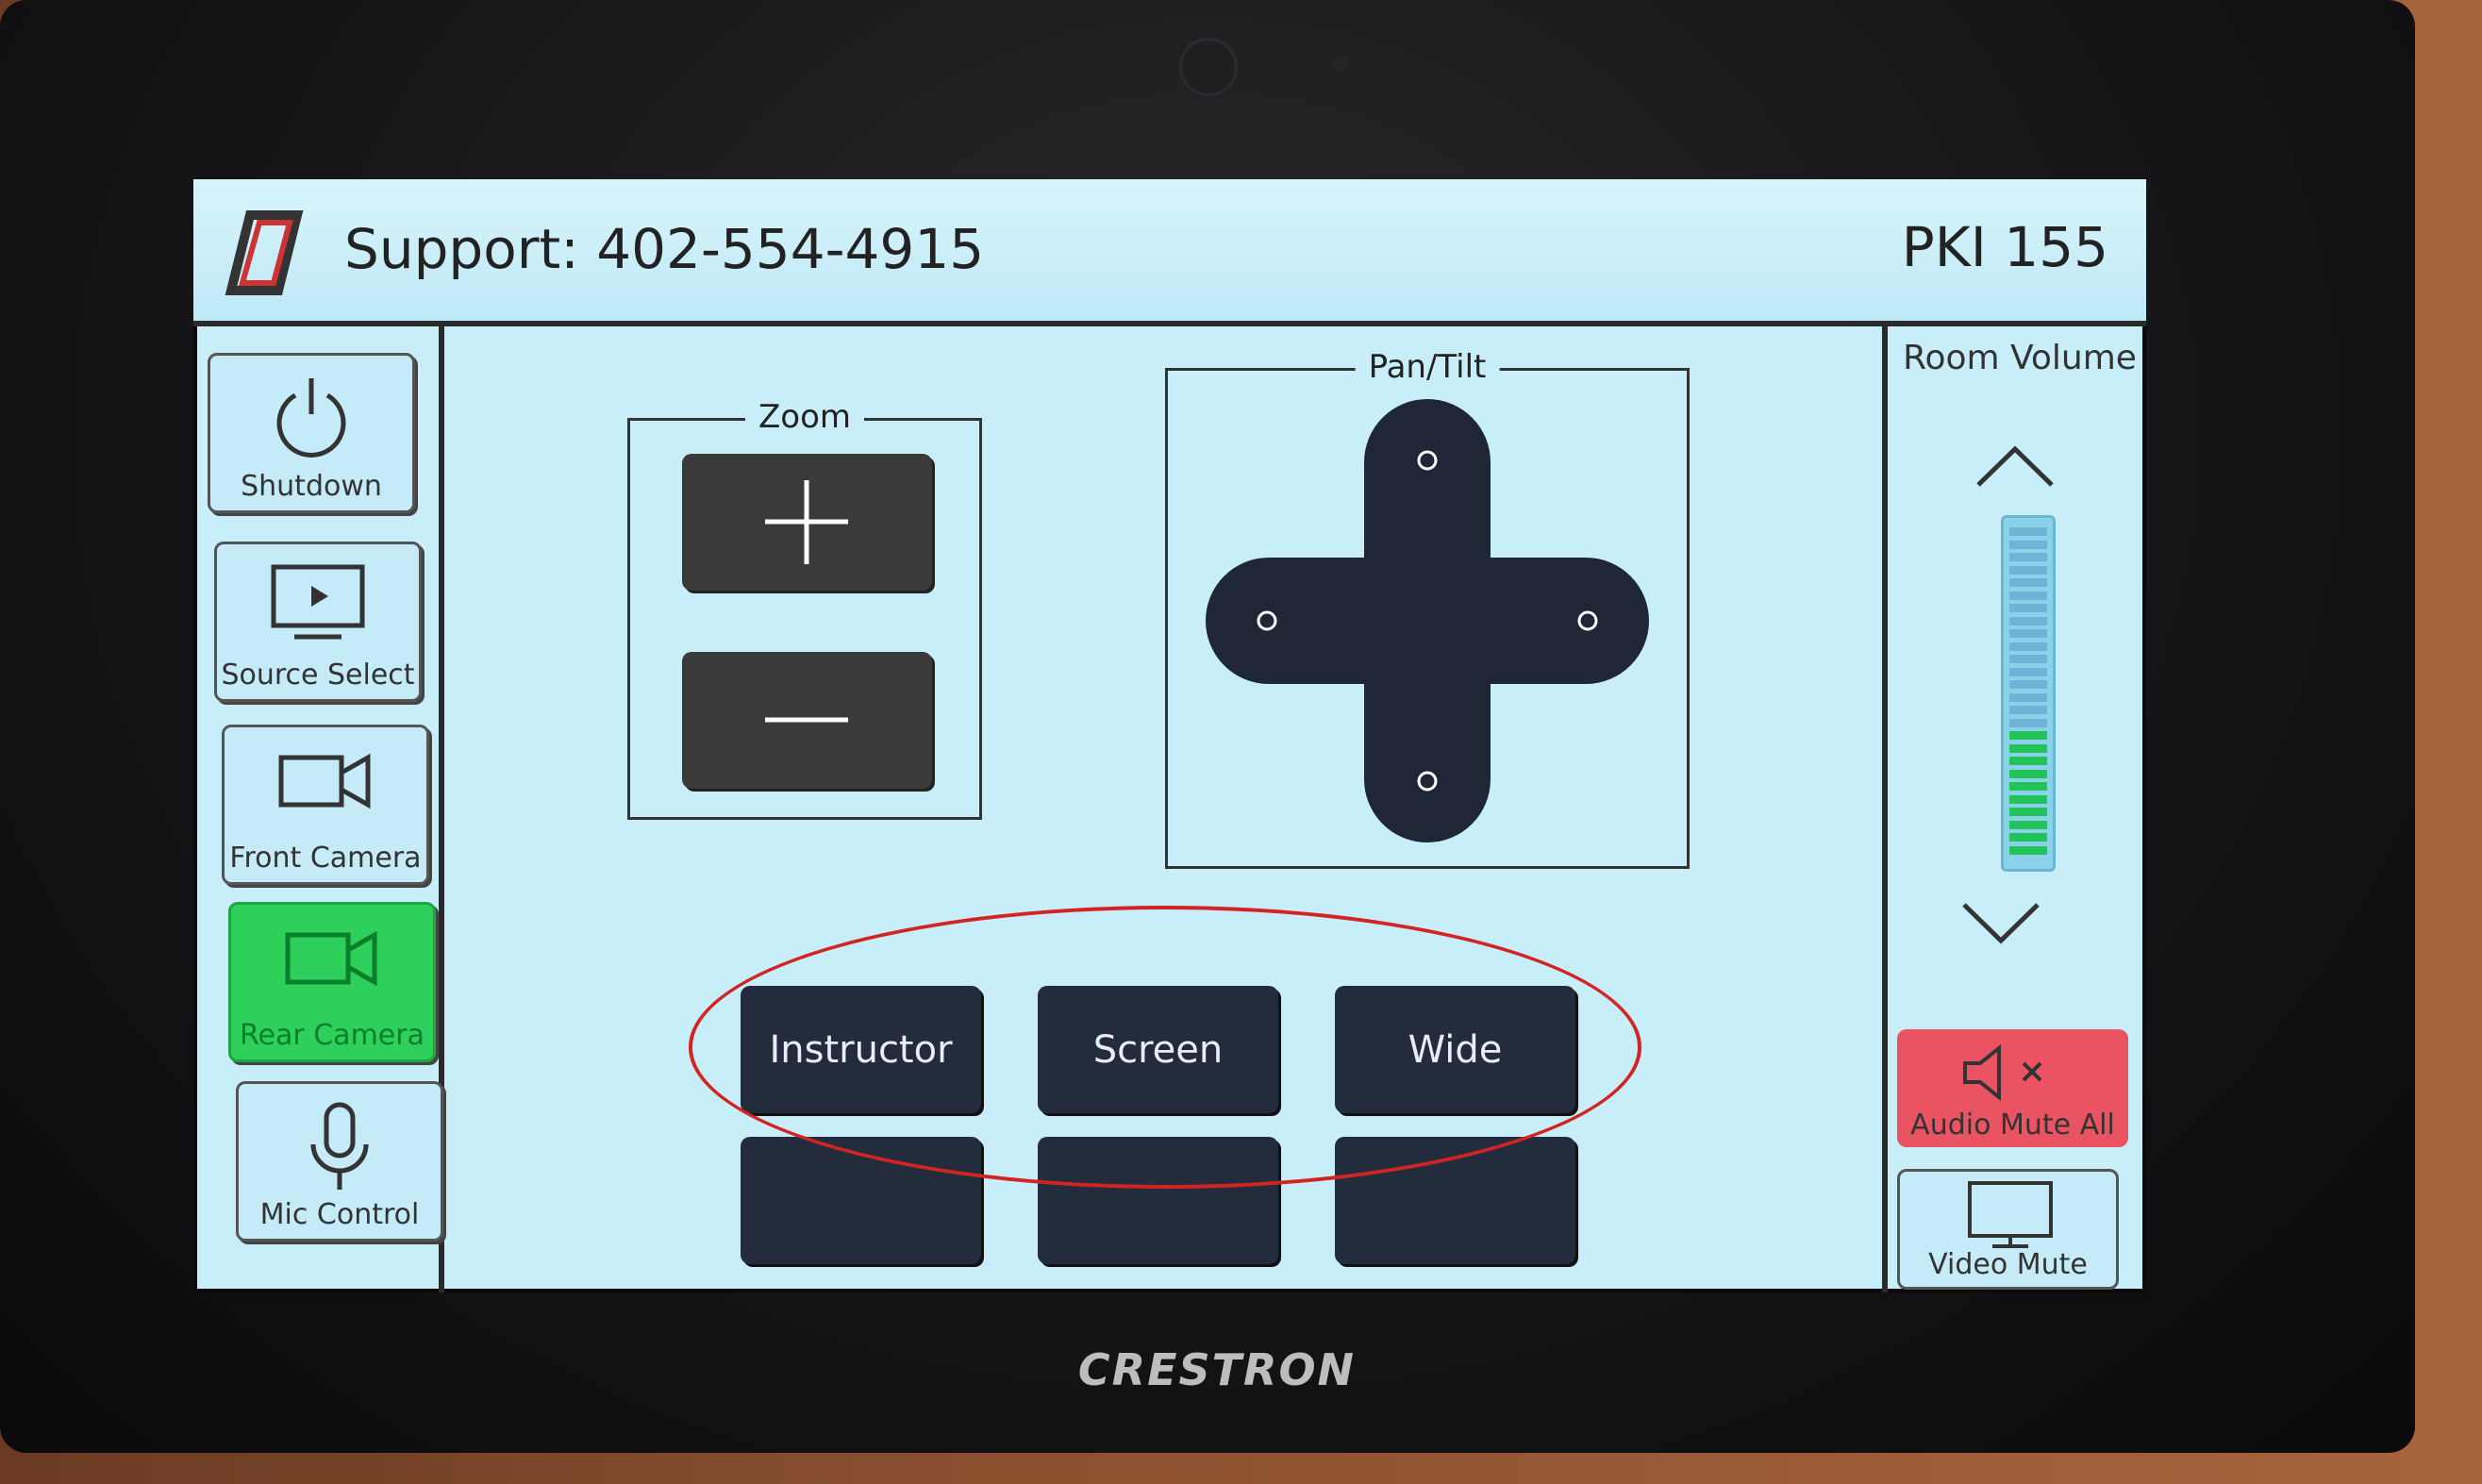 This screenshot has width=2482, height=1484. I want to click on volume-panel: Room Volume Audio Mute All Video Mute, so click(2014, 809).